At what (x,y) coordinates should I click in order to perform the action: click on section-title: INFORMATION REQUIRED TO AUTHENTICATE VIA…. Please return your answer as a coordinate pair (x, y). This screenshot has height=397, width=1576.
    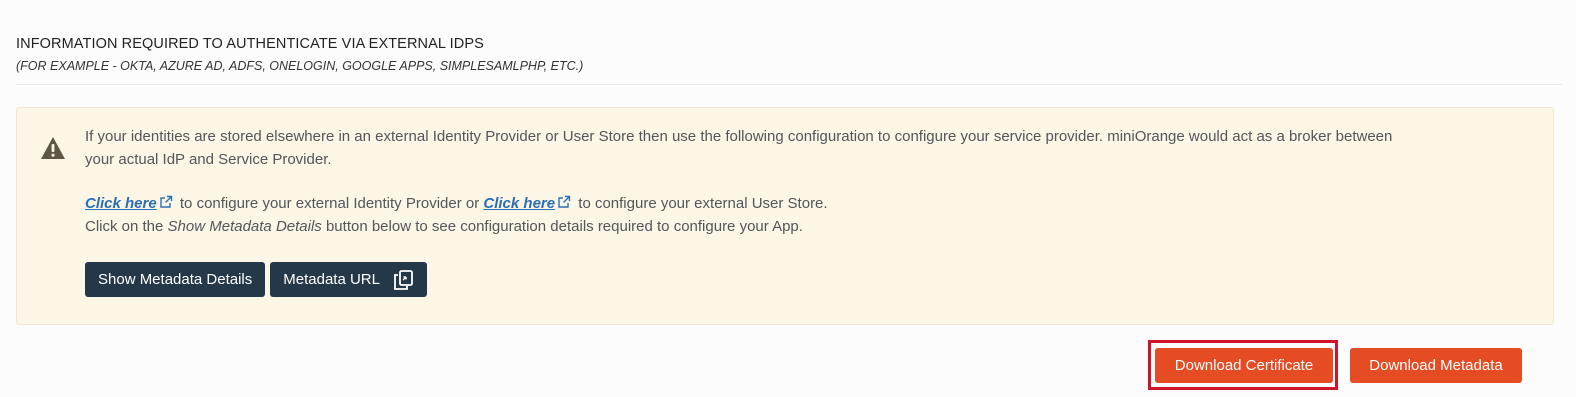
    Looking at the image, I should click on (250, 44).